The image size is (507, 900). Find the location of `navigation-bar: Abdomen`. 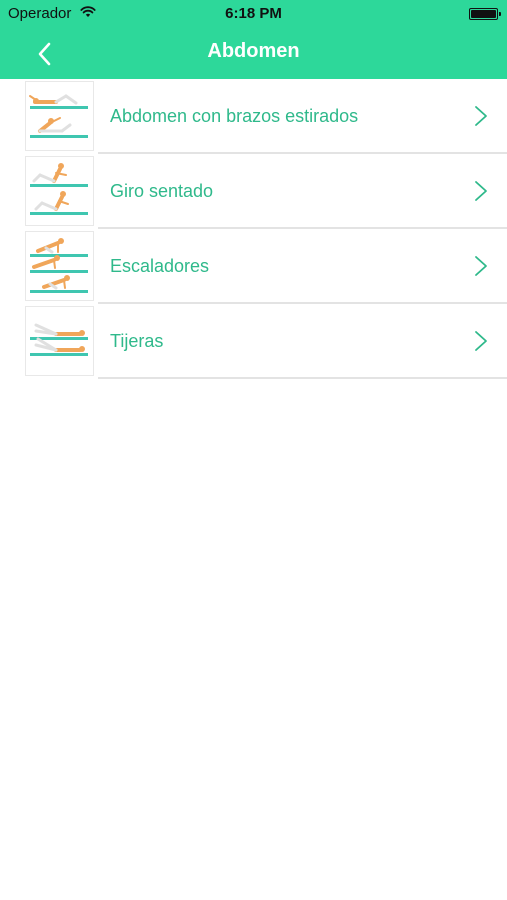

navigation-bar: Abdomen is located at coordinates (253, 53).